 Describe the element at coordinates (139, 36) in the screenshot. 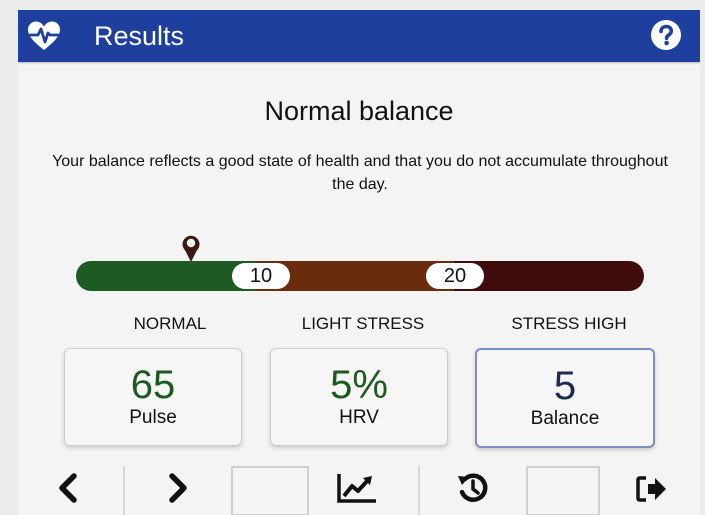

I see `page-title: Results` at that location.